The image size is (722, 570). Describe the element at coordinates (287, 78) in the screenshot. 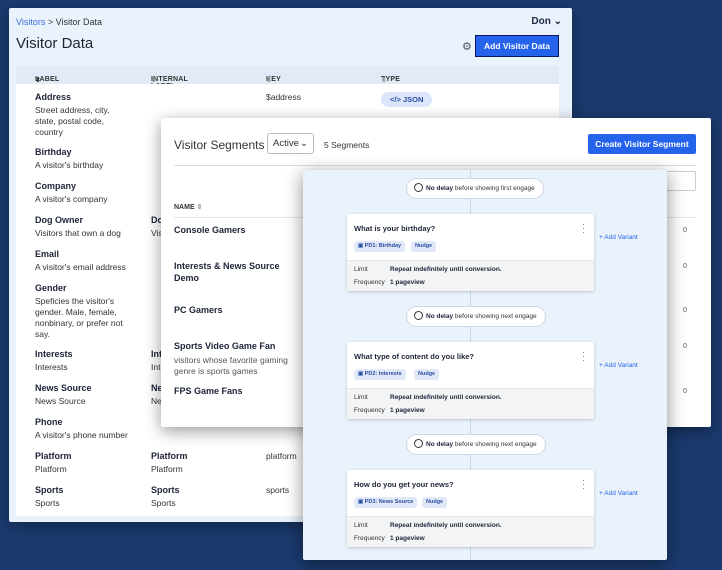

I see `table-header: LABEL ⬍ INTERNAL LABEL ⇕ KEY ⇕ TYPE ⇕` at that location.